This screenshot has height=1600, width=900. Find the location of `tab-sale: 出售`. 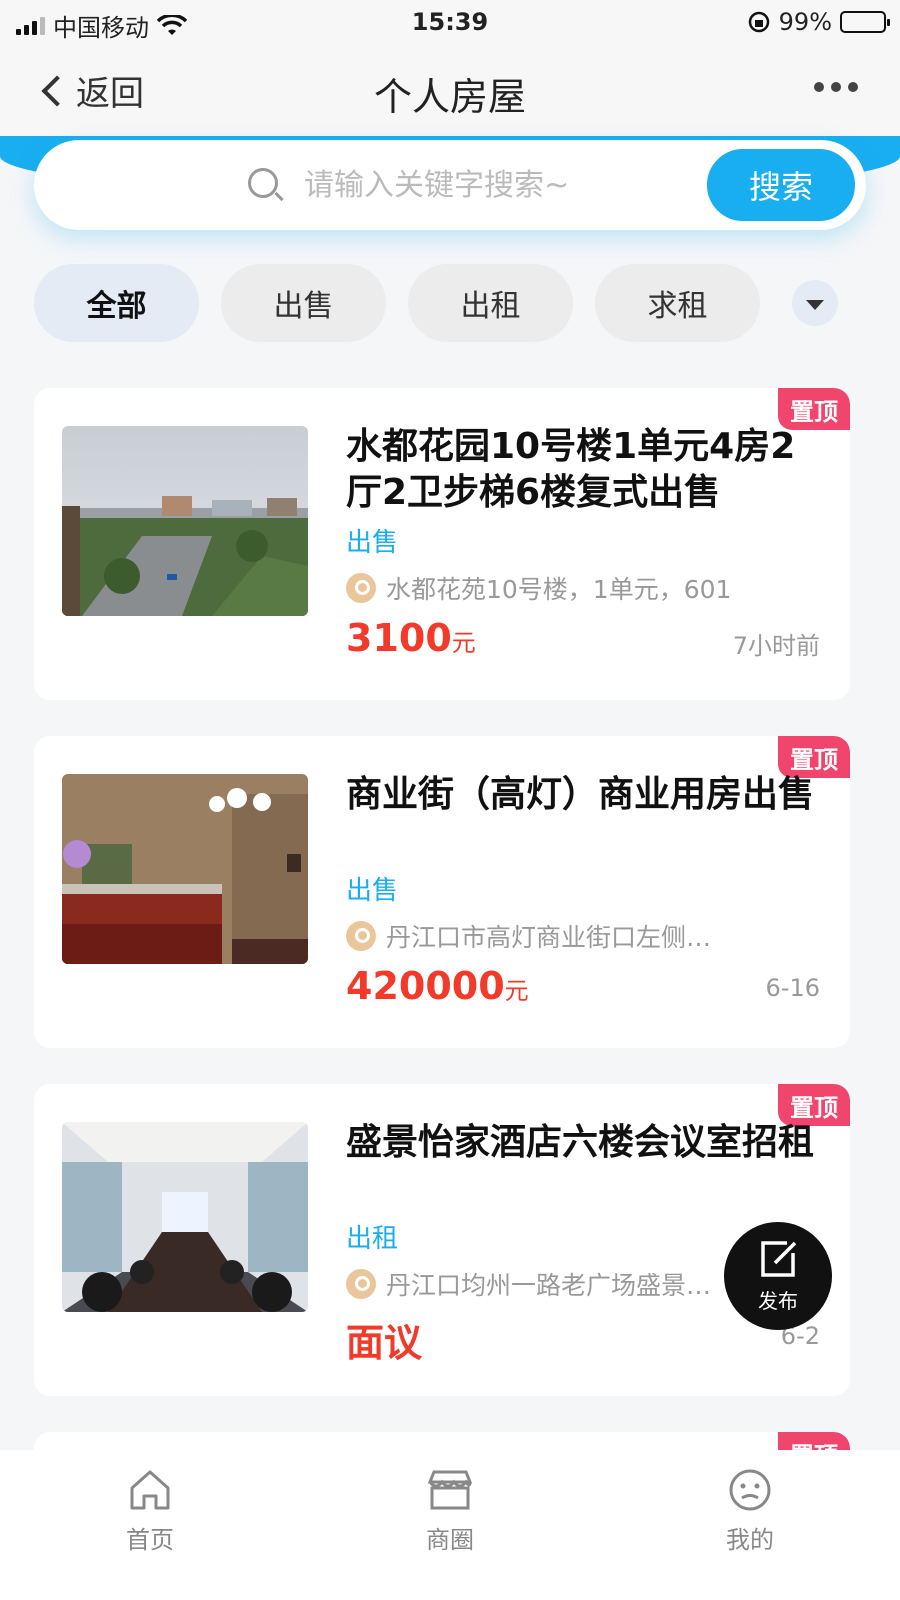

tab-sale: 出售 is located at coordinates (303, 303).